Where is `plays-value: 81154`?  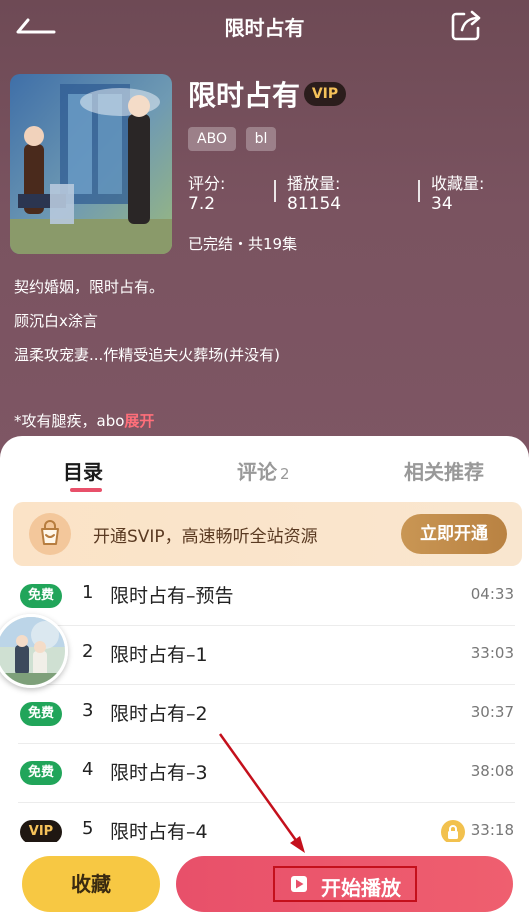
plays-value: 81154 is located at coordinates (314, 204).